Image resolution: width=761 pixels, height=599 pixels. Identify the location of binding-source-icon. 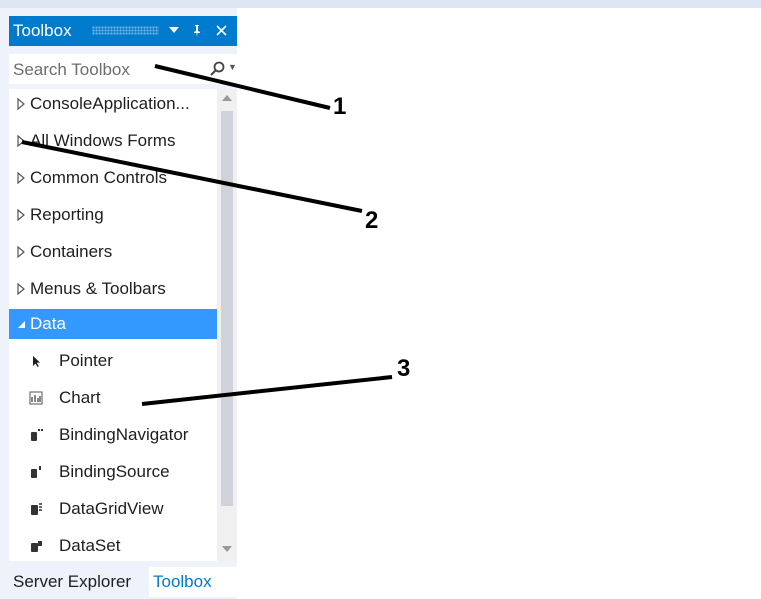
(36, 472).